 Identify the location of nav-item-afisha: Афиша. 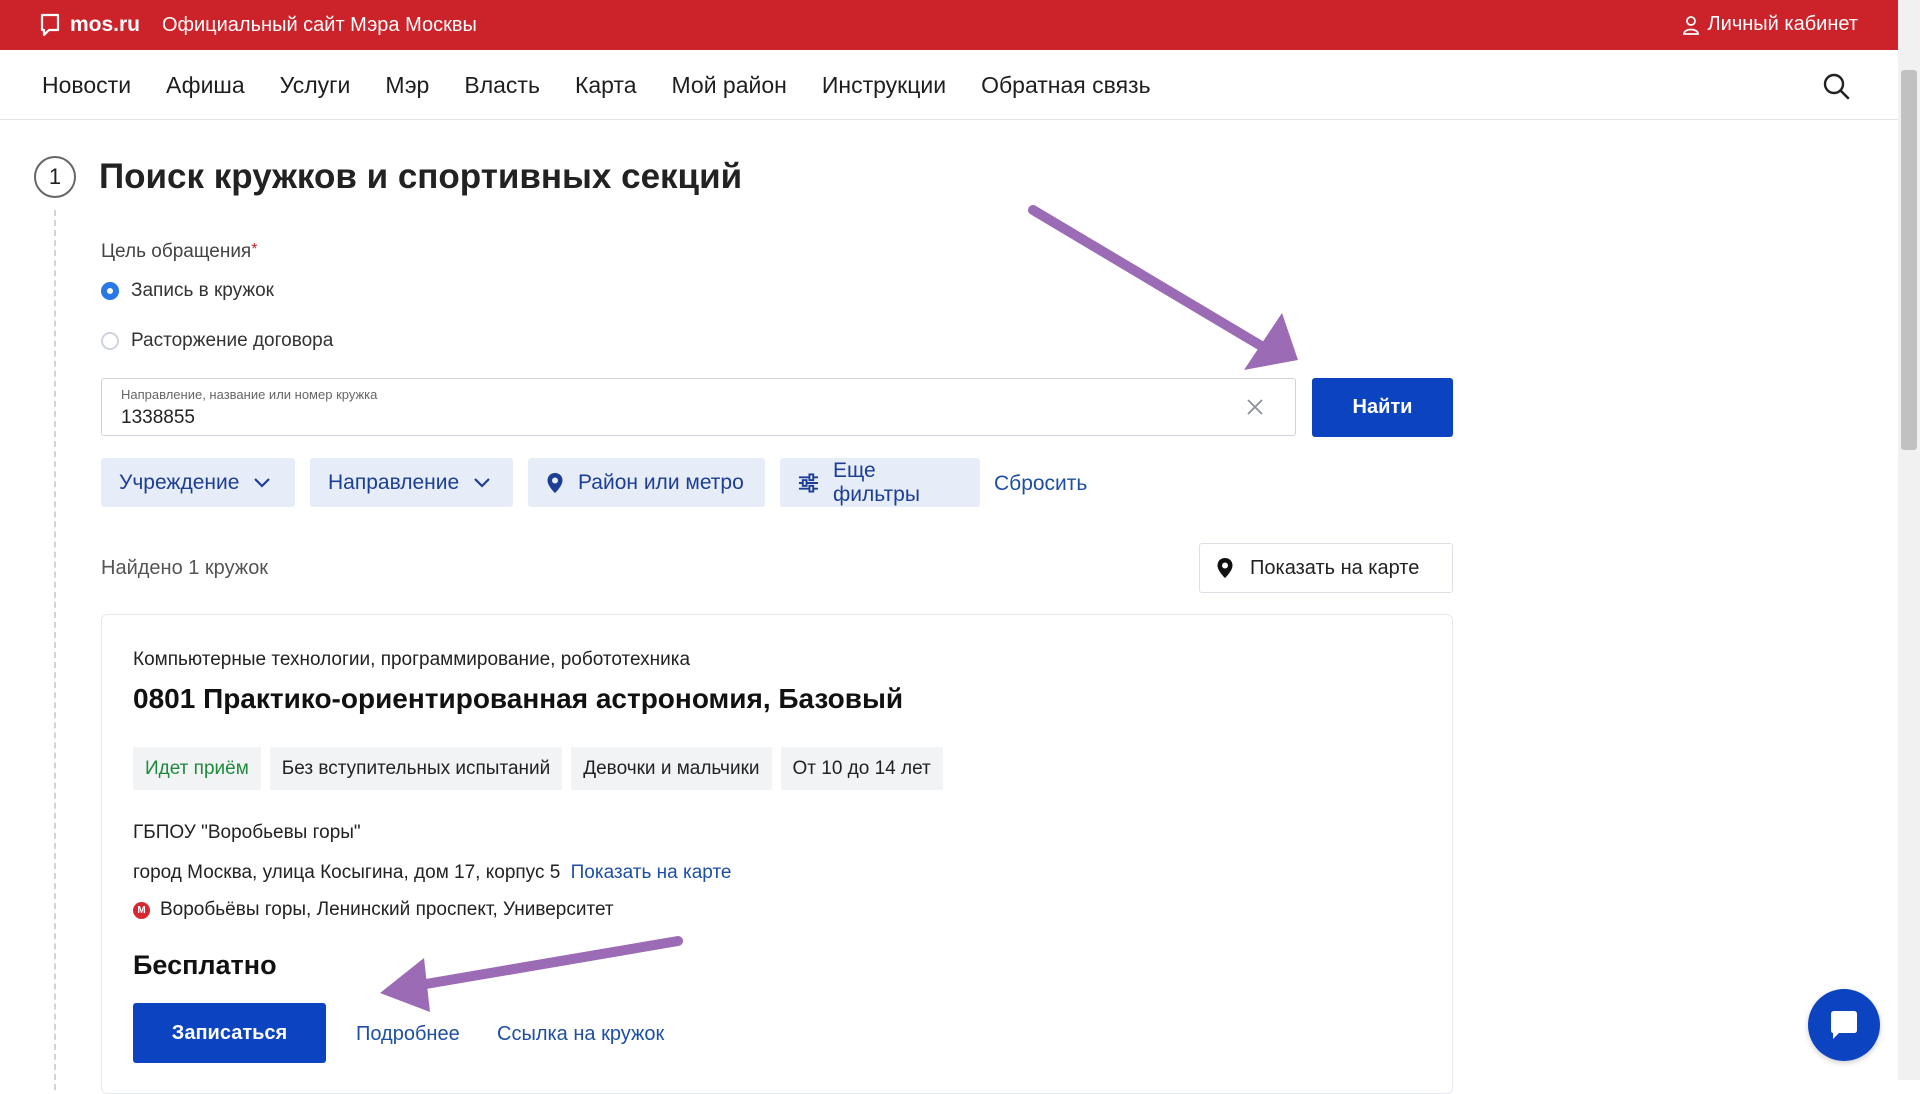
(205, 85).